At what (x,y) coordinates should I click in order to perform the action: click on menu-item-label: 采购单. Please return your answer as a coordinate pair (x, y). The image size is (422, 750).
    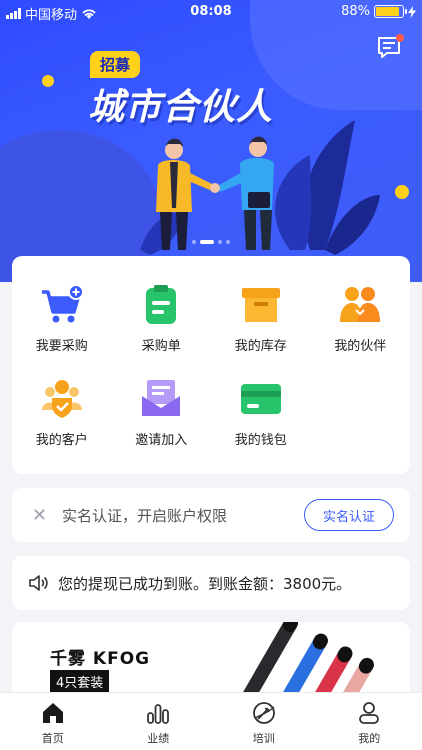
    Looking at the image, I should click on (161, 346).